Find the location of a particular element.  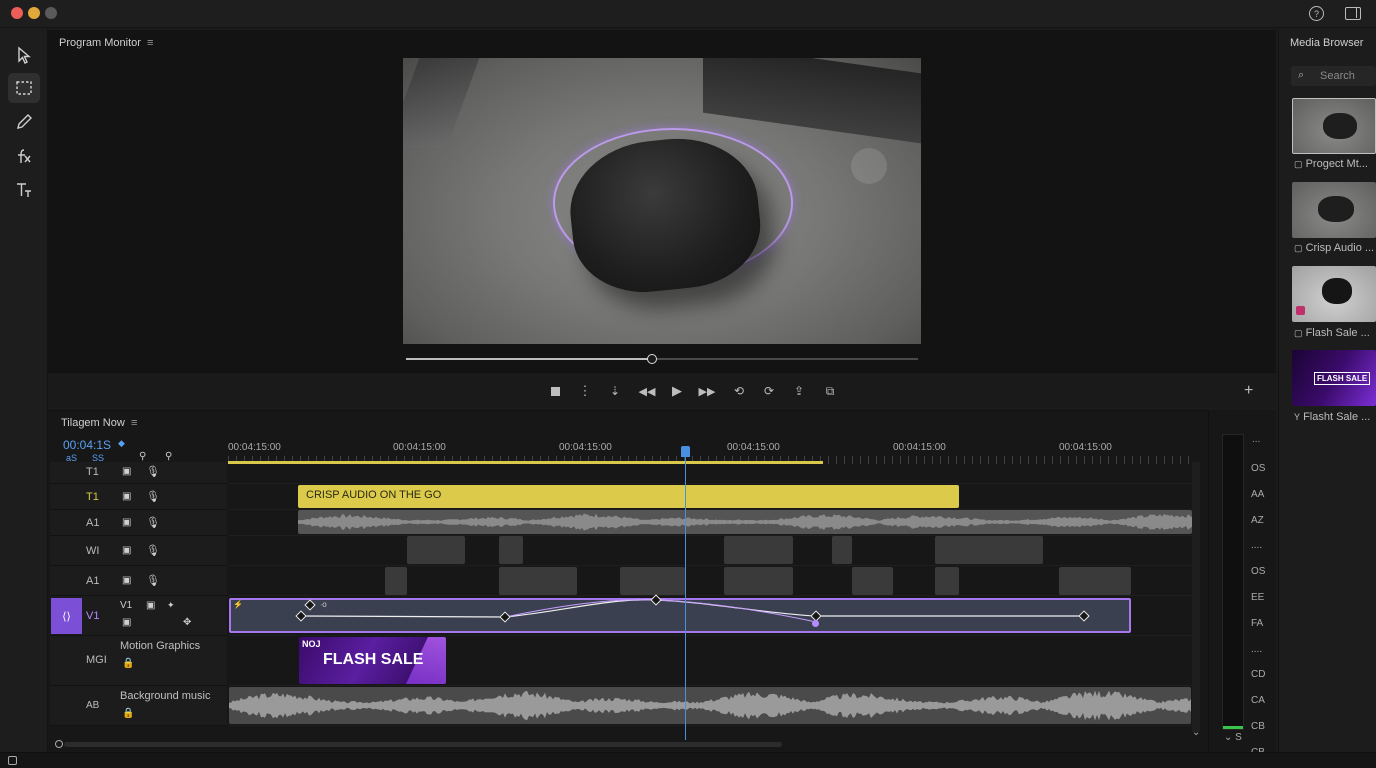

step-forward-icon: ▶▶ is located at coordinates (707, 391).